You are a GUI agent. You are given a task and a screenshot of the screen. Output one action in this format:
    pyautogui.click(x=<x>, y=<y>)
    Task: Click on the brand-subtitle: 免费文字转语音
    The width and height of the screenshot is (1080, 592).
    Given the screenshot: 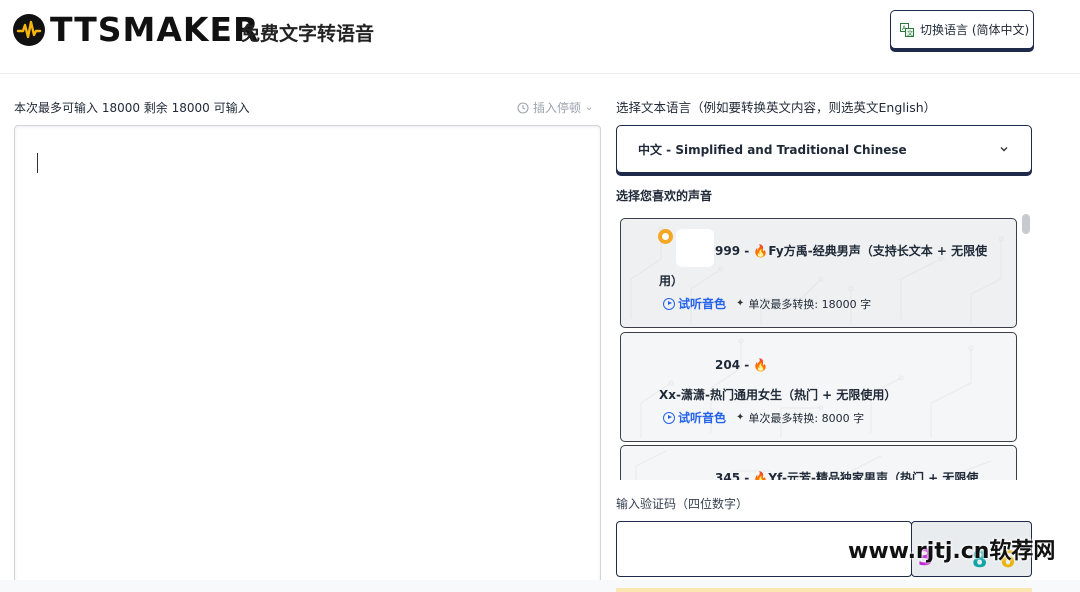 What is the action you would take?
    pyautogui.click(x=308, y=34)
    